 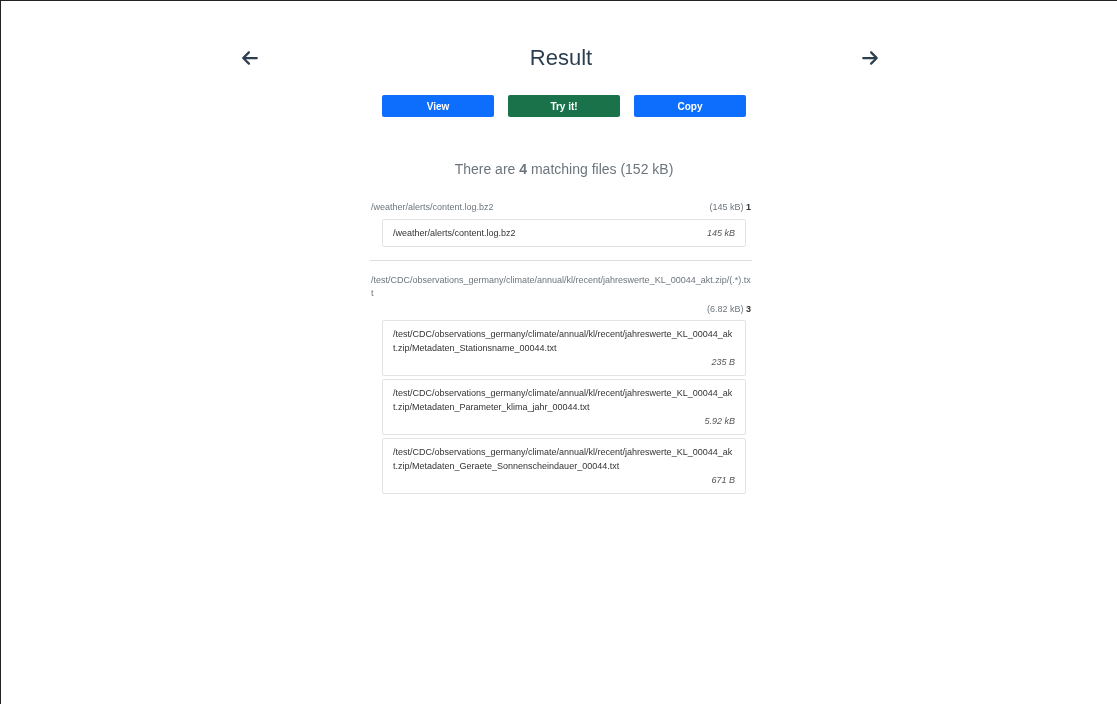 What do you see at coordinates (690, 106) in the screenshot?
I see `action-button: Copy` at bounding box center [690, 106].